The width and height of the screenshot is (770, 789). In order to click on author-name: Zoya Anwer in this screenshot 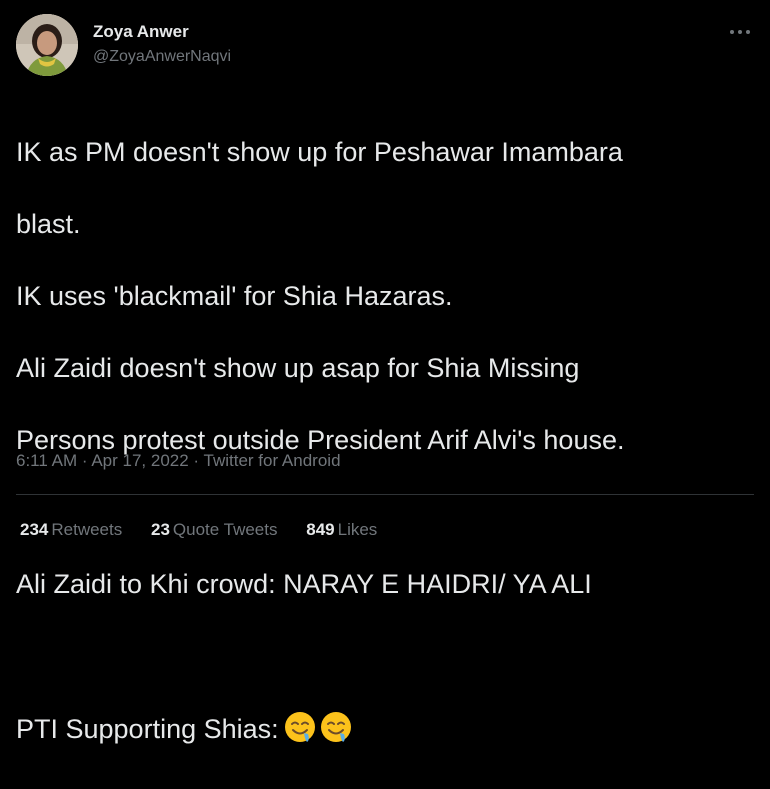, I will do `click(141, 32)`.